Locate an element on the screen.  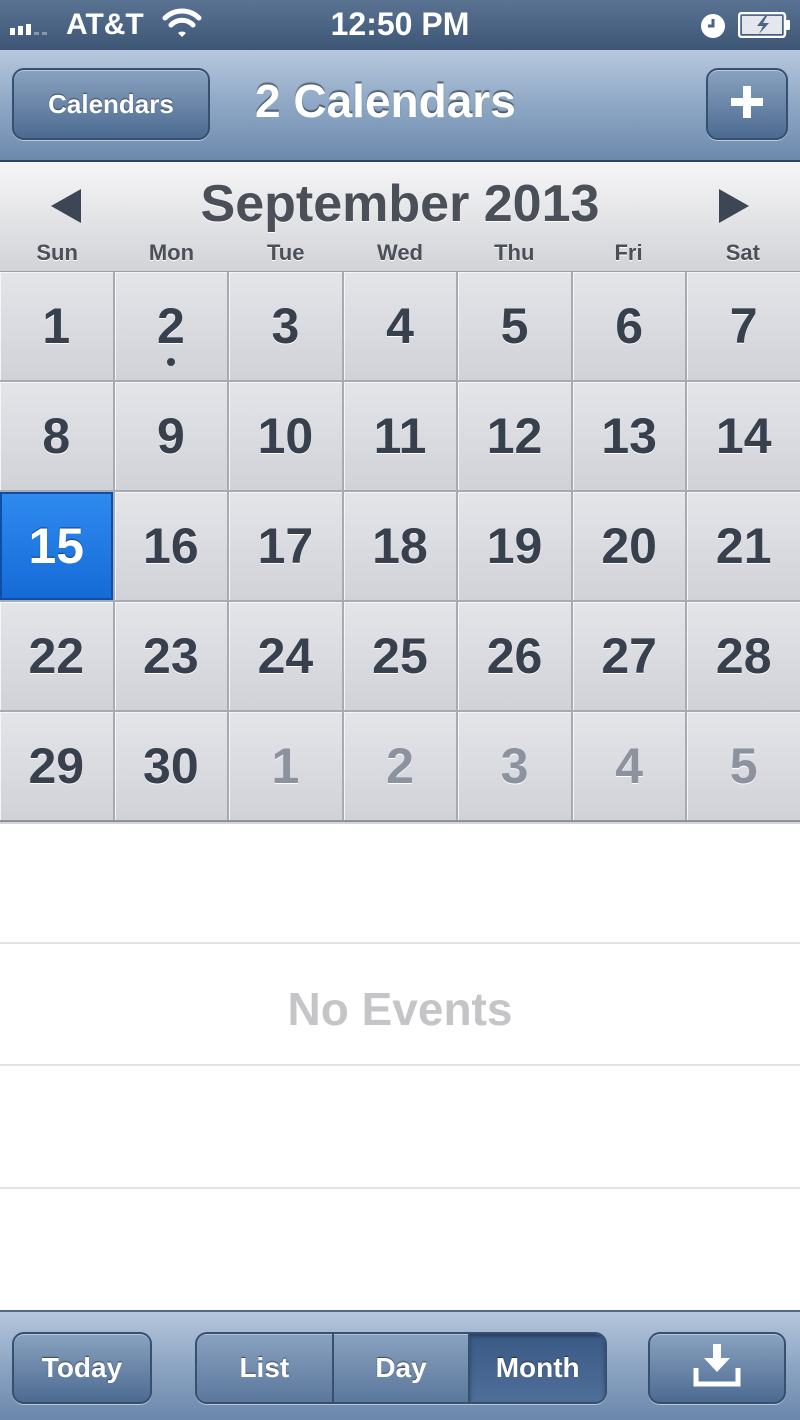
day-cell: 27 is located at coordinates (629, 656).